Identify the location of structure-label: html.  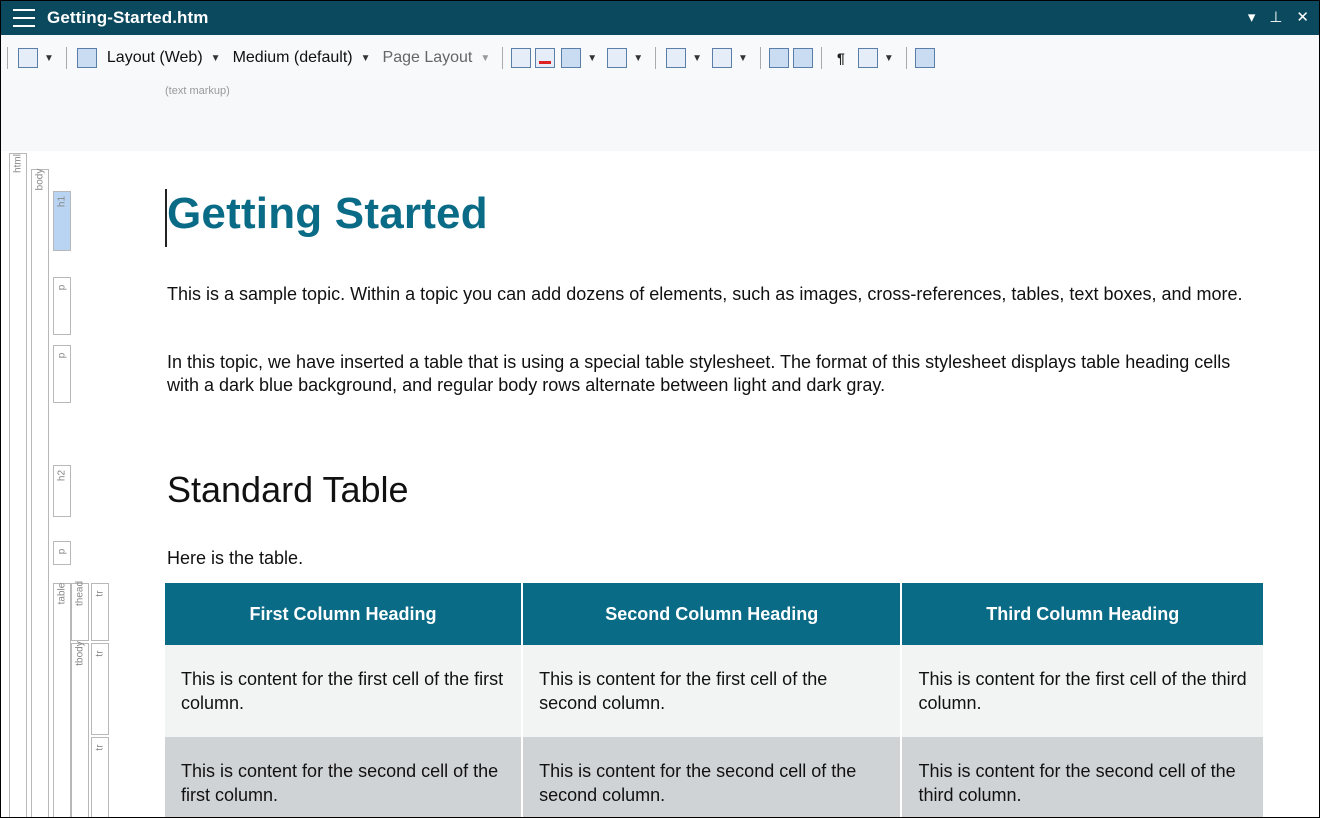
(18, 163).